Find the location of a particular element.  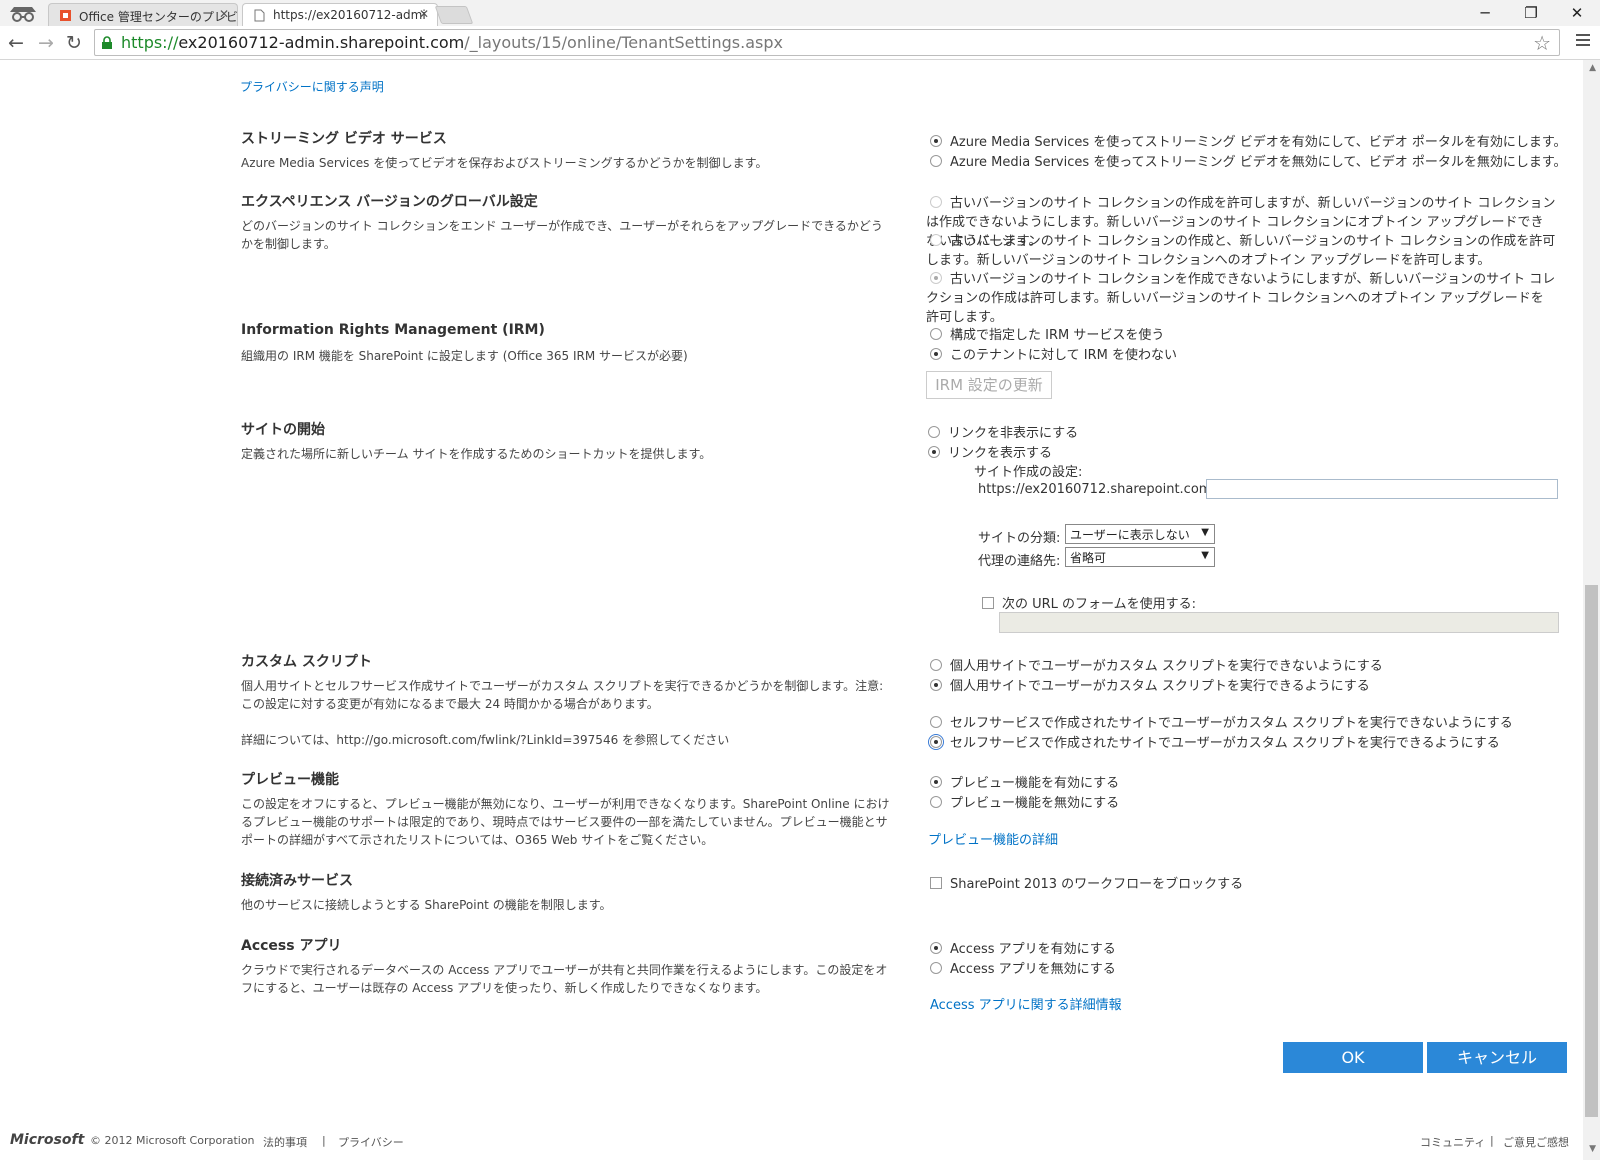

privacy-statement-link: プライバシーに関する声明 is located at coordinates (312, 86).